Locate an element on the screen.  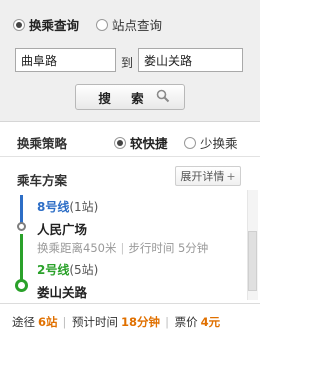
scrollbar-thumb is located at coordinates (252, 261).